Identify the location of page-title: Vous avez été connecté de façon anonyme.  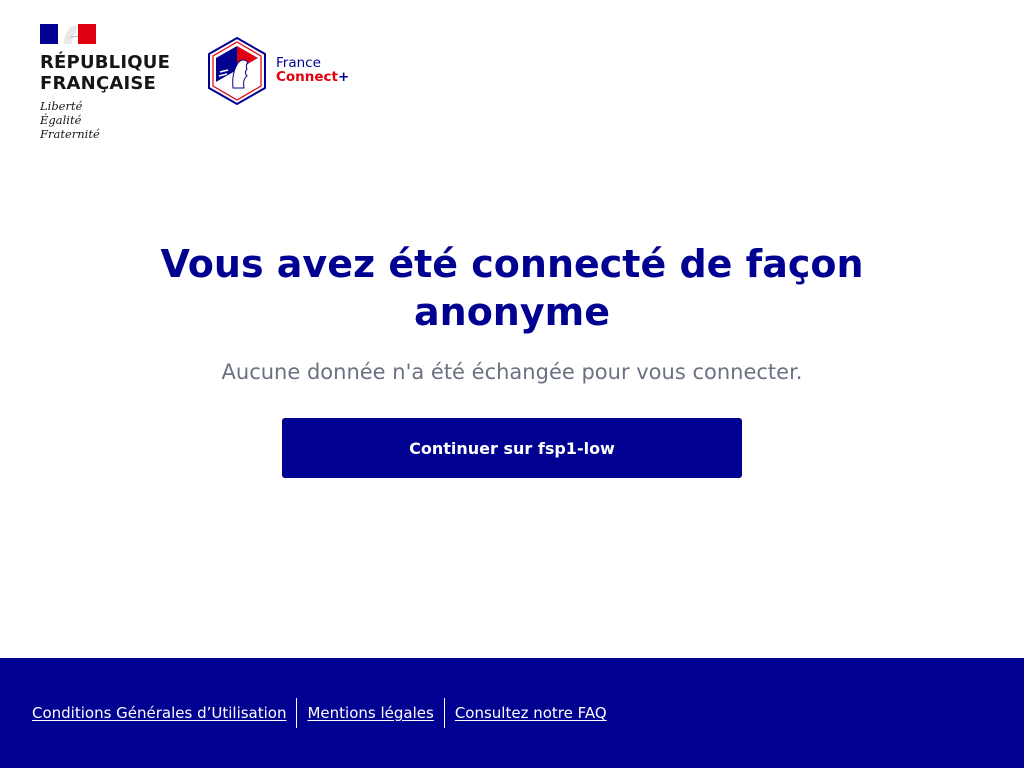
(512, 288).